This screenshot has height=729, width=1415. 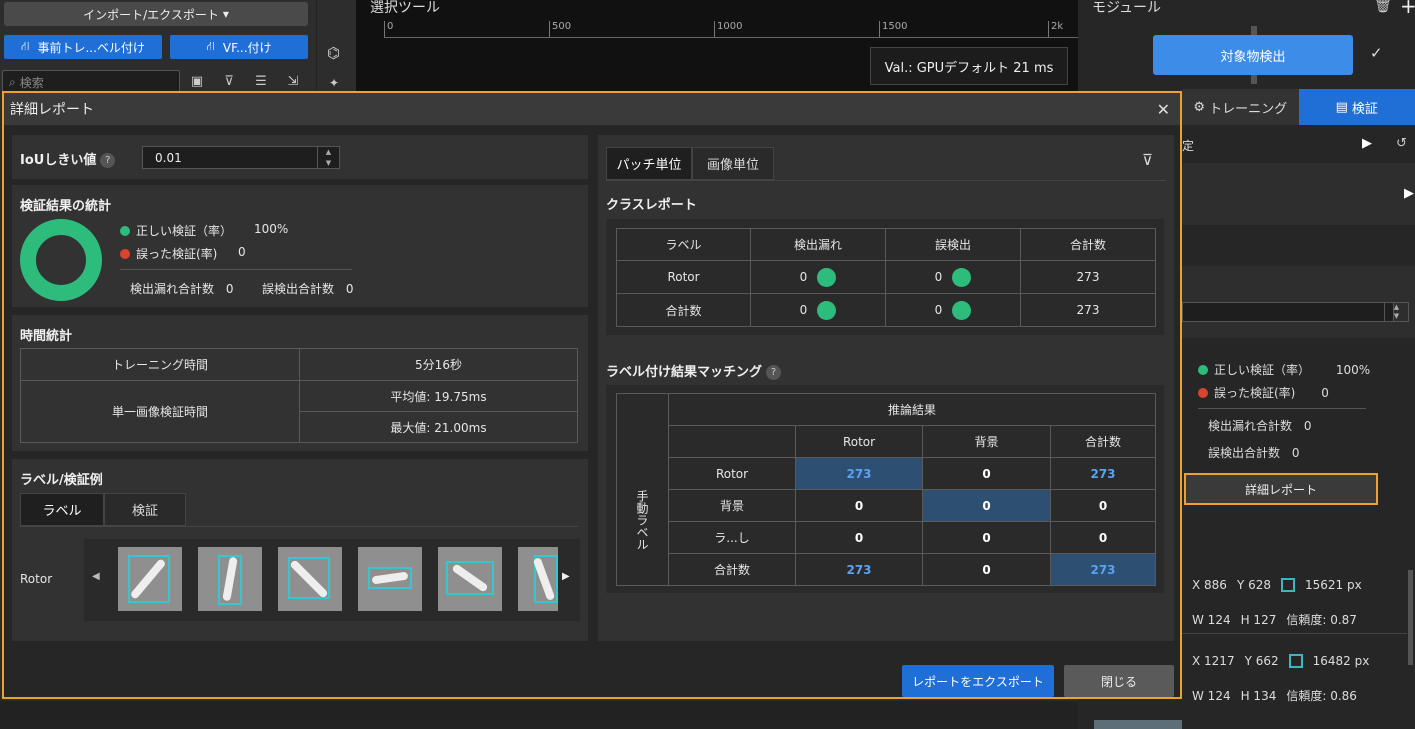 I want to click on detailed-report-button: 詳細レポート, so click(x=1281, y=489).